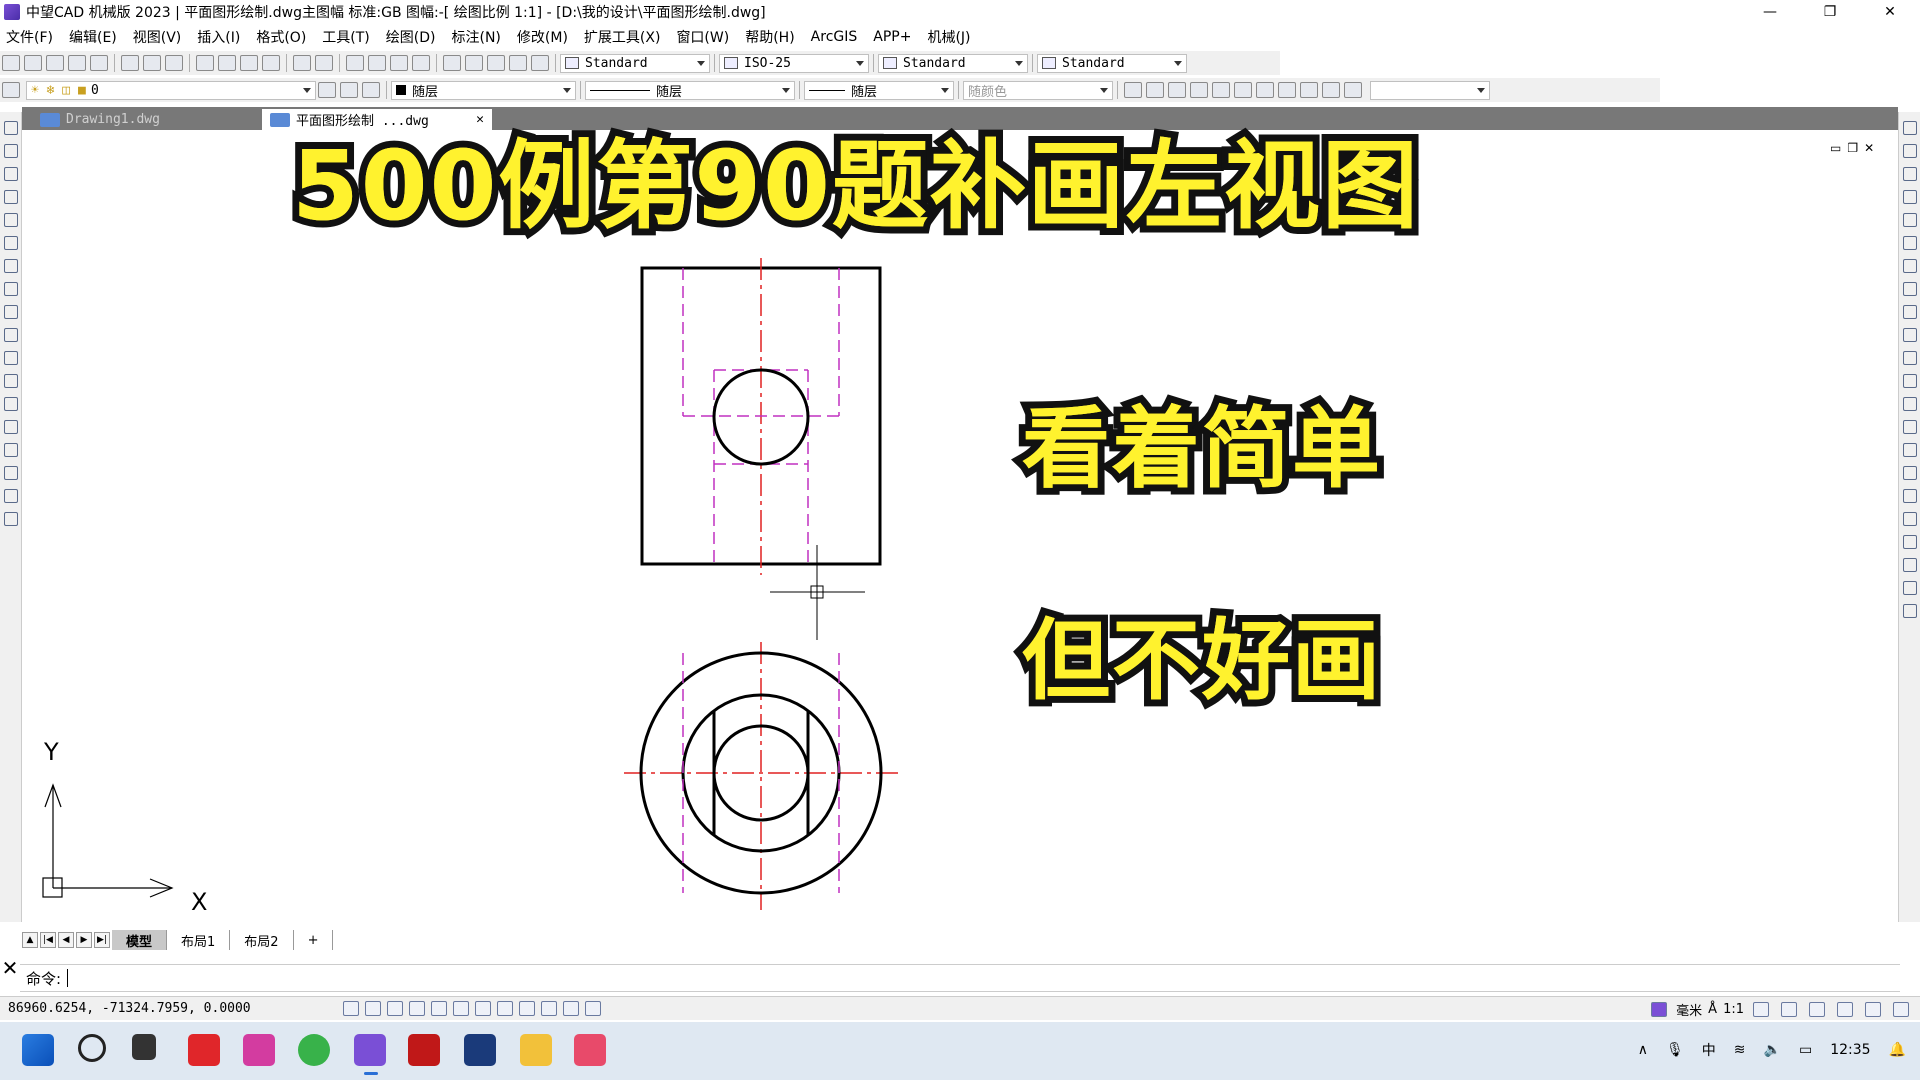 Image resolution: width=1920 pixels, height=1080 pixels. What do you see at coordinates (1910, 312) in the screenshot?
I see `stretch-tool-icon` at bounding box center [1910, 312].